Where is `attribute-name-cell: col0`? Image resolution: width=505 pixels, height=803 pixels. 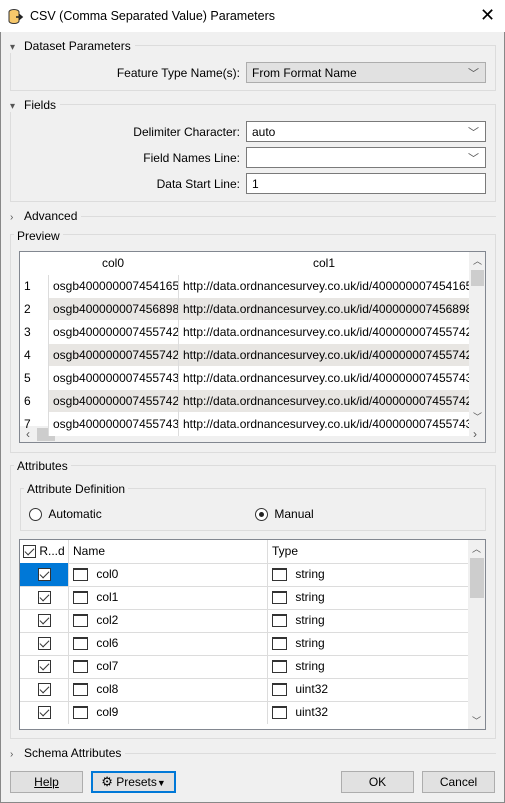
attribute-name-cell: col0 is located at coordinates (168, 574).